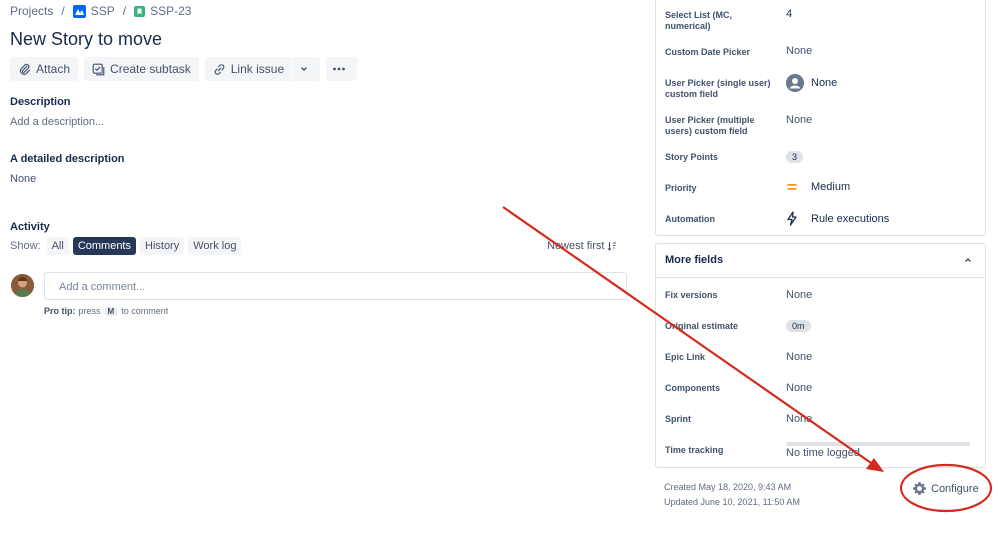 Image resolution: width=998 pixels, height=539 pixels. What do you see at coordinates (162, 246) in the screenshot?
I see `filter-history-button: History` at bounding box center [162, 246].